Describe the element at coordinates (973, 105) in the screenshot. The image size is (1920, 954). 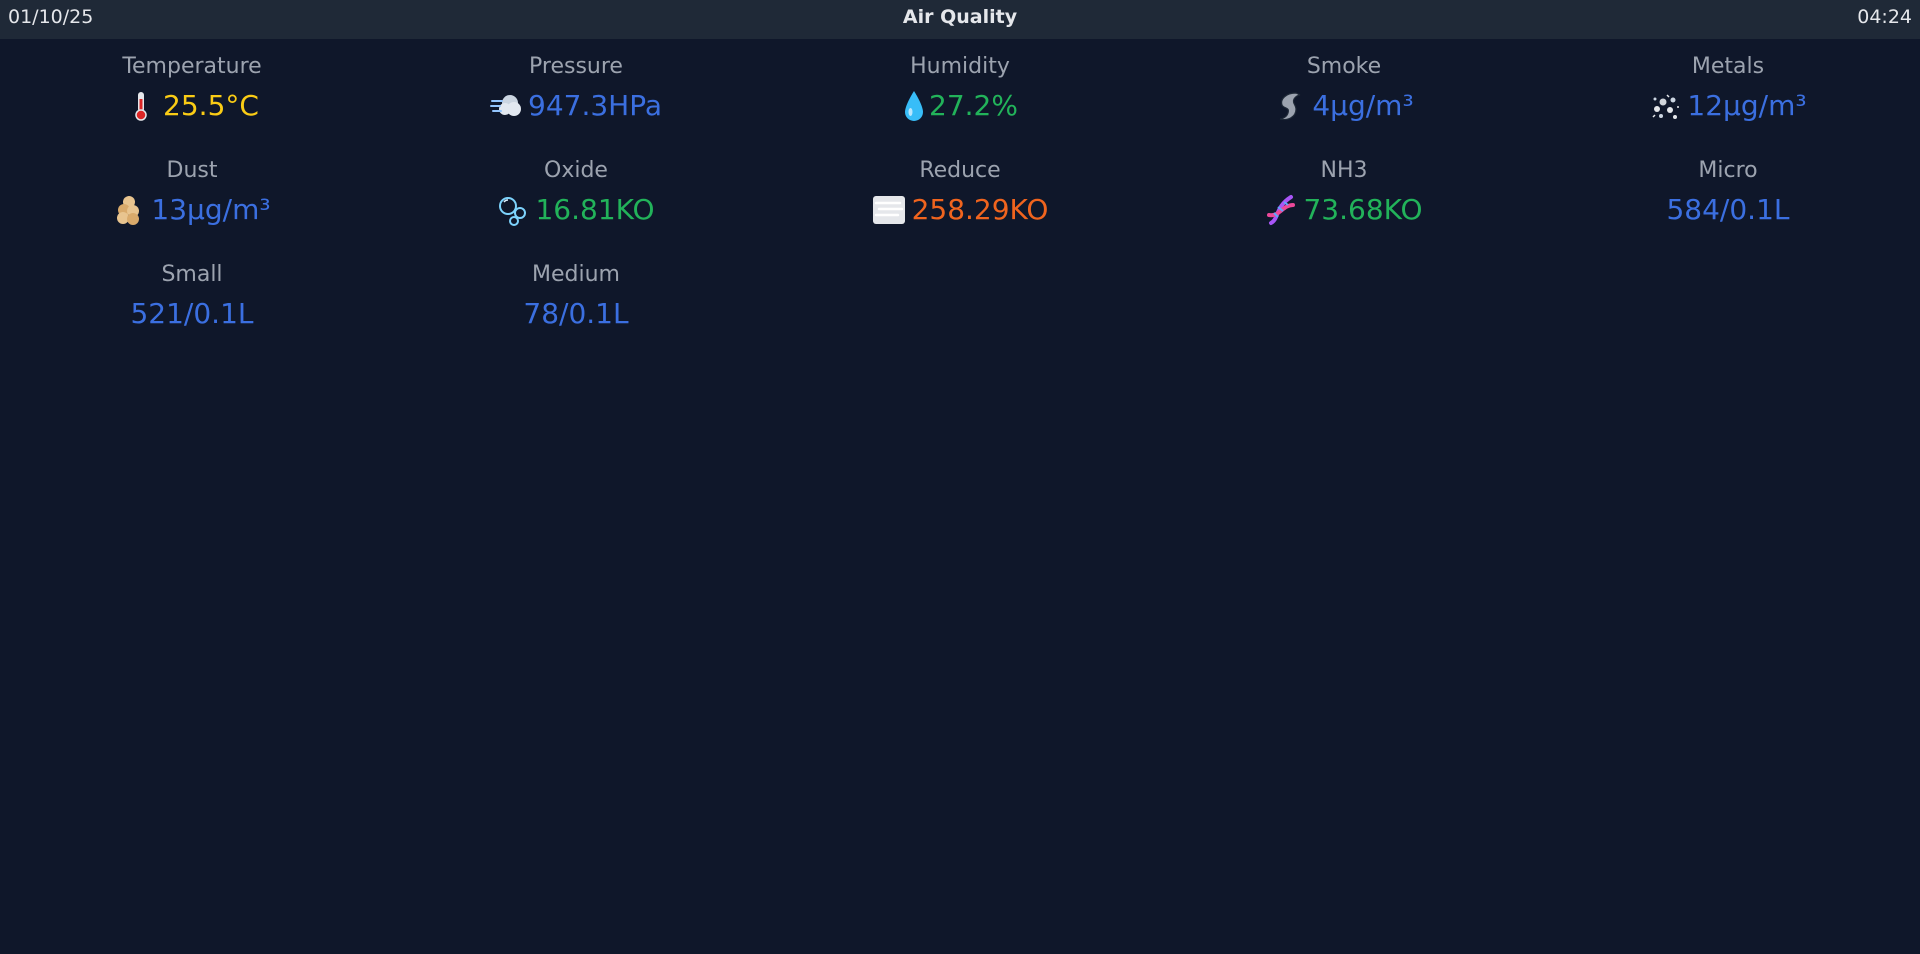
I see `metric-value: 27.2%` at that location.